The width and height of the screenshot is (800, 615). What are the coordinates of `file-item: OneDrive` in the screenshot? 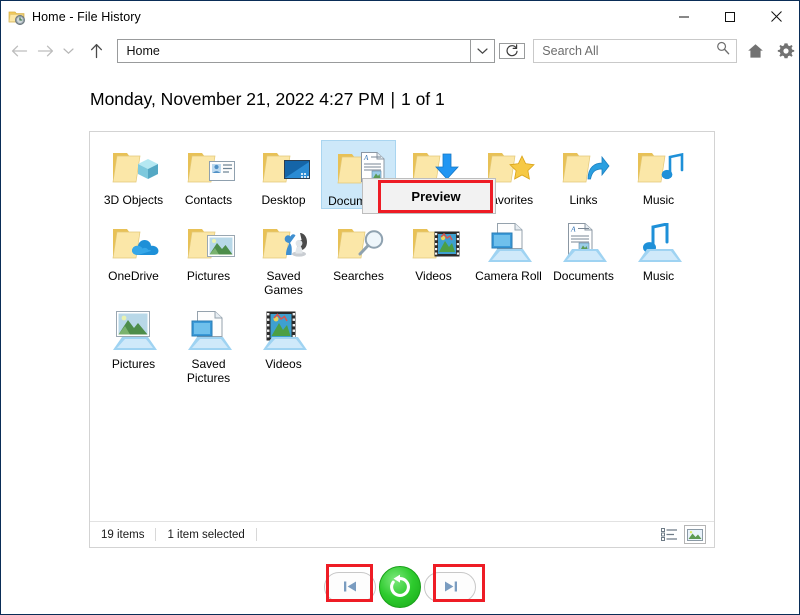 It's located at (133, 256).